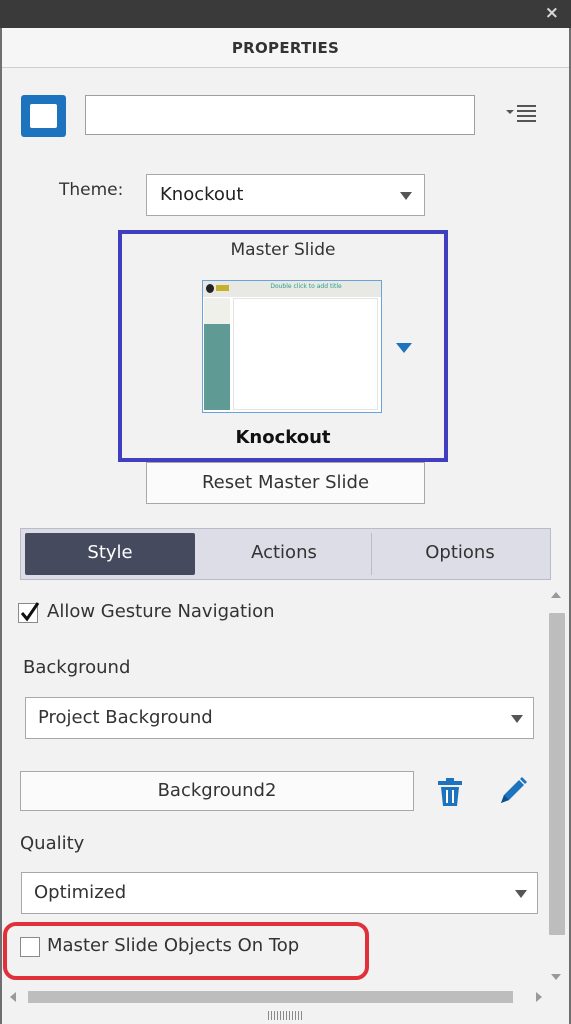  Describe the element at coordinates (210, 288) in the screenshot. I see `thumbnail-logo-icon` at that location.